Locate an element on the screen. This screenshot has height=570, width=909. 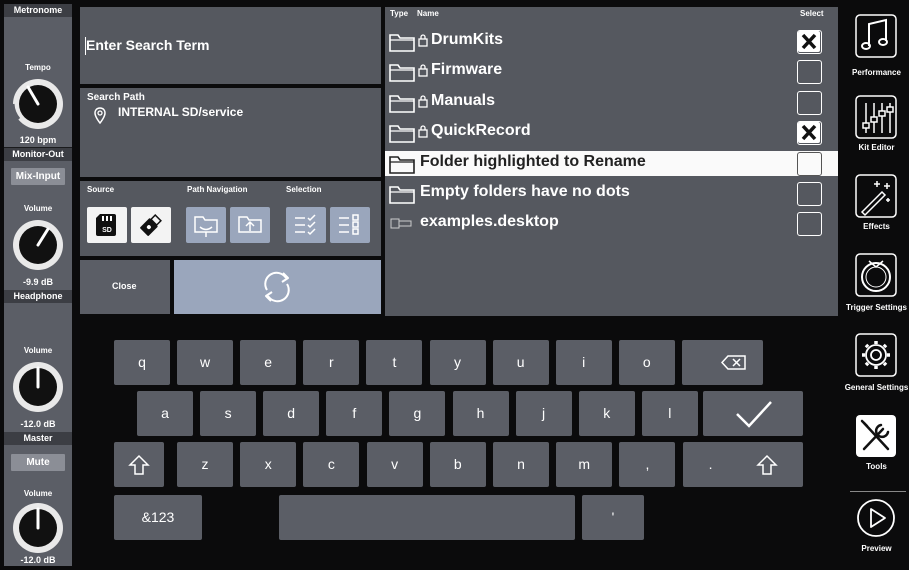
key: r is located at coordinates (331, 362).